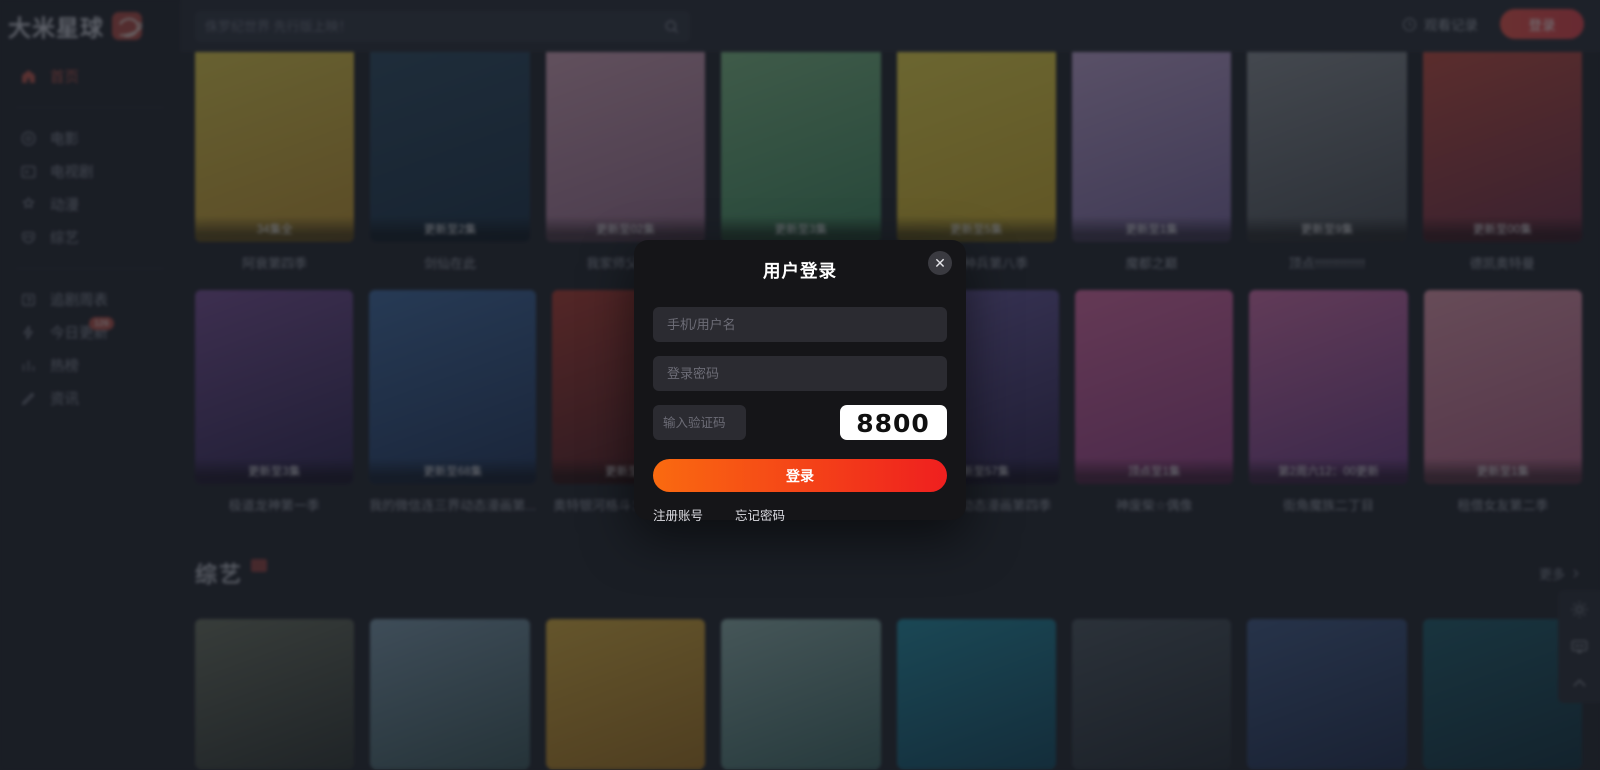 Image resolution: width=1600 pixels, height=770 pixels. I want to click on captcha-glyphs: 8800, so click(893, 423).